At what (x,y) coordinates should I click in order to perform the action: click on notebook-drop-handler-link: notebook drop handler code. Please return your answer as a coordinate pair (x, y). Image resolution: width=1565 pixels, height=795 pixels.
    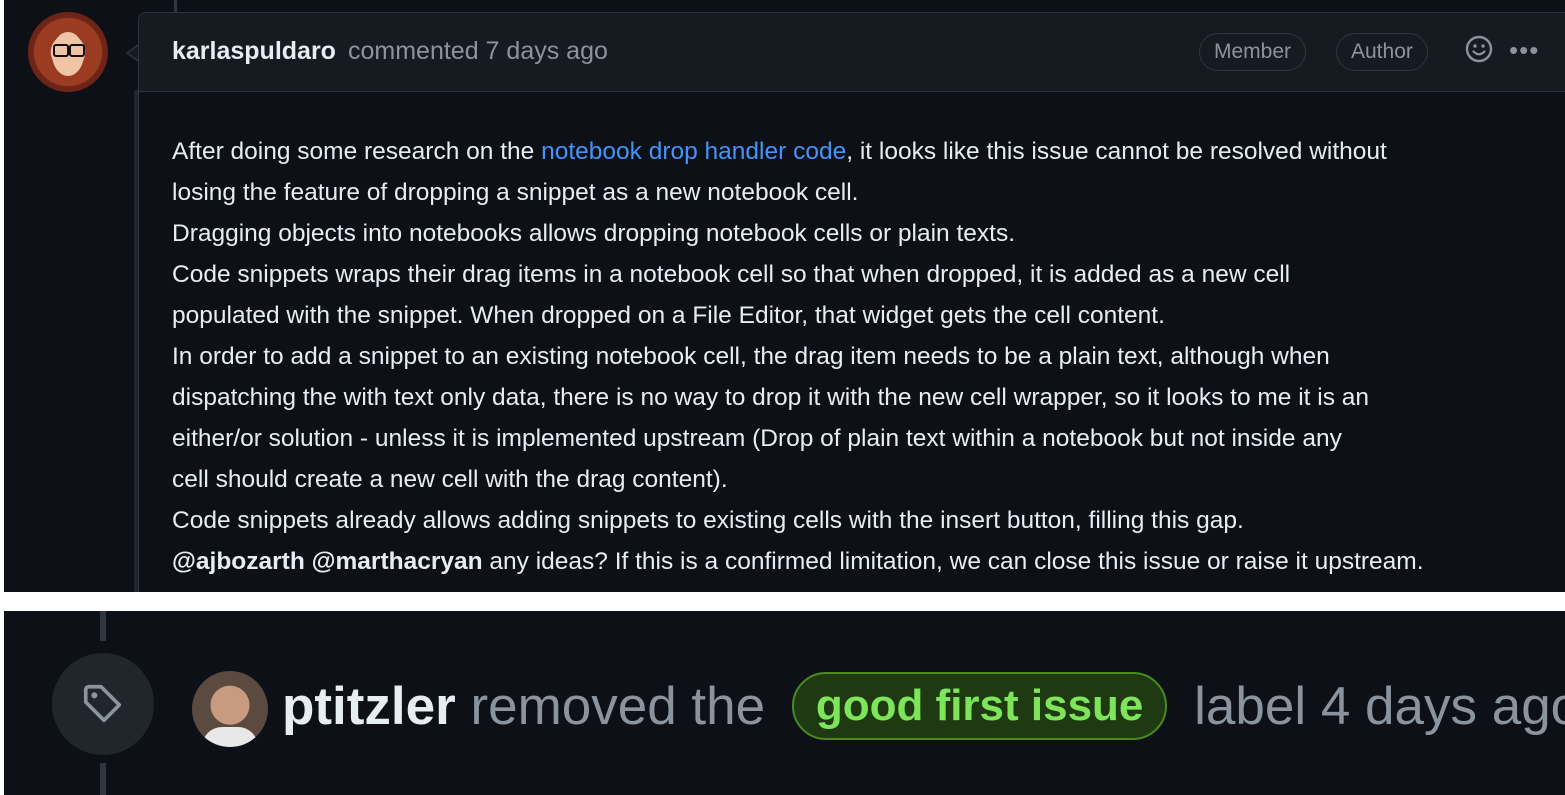
    Looking at the image, I should click on (693, 151).